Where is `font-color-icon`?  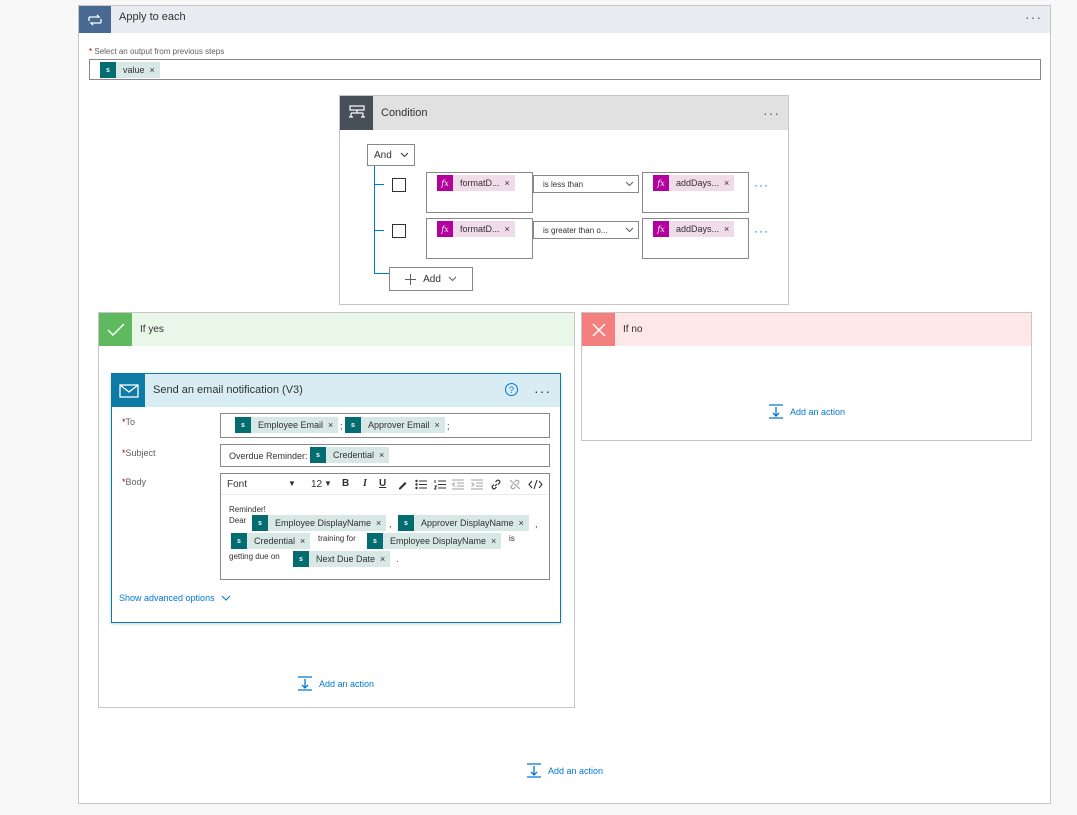 font-color-icon is located at coordinates (402, 484).